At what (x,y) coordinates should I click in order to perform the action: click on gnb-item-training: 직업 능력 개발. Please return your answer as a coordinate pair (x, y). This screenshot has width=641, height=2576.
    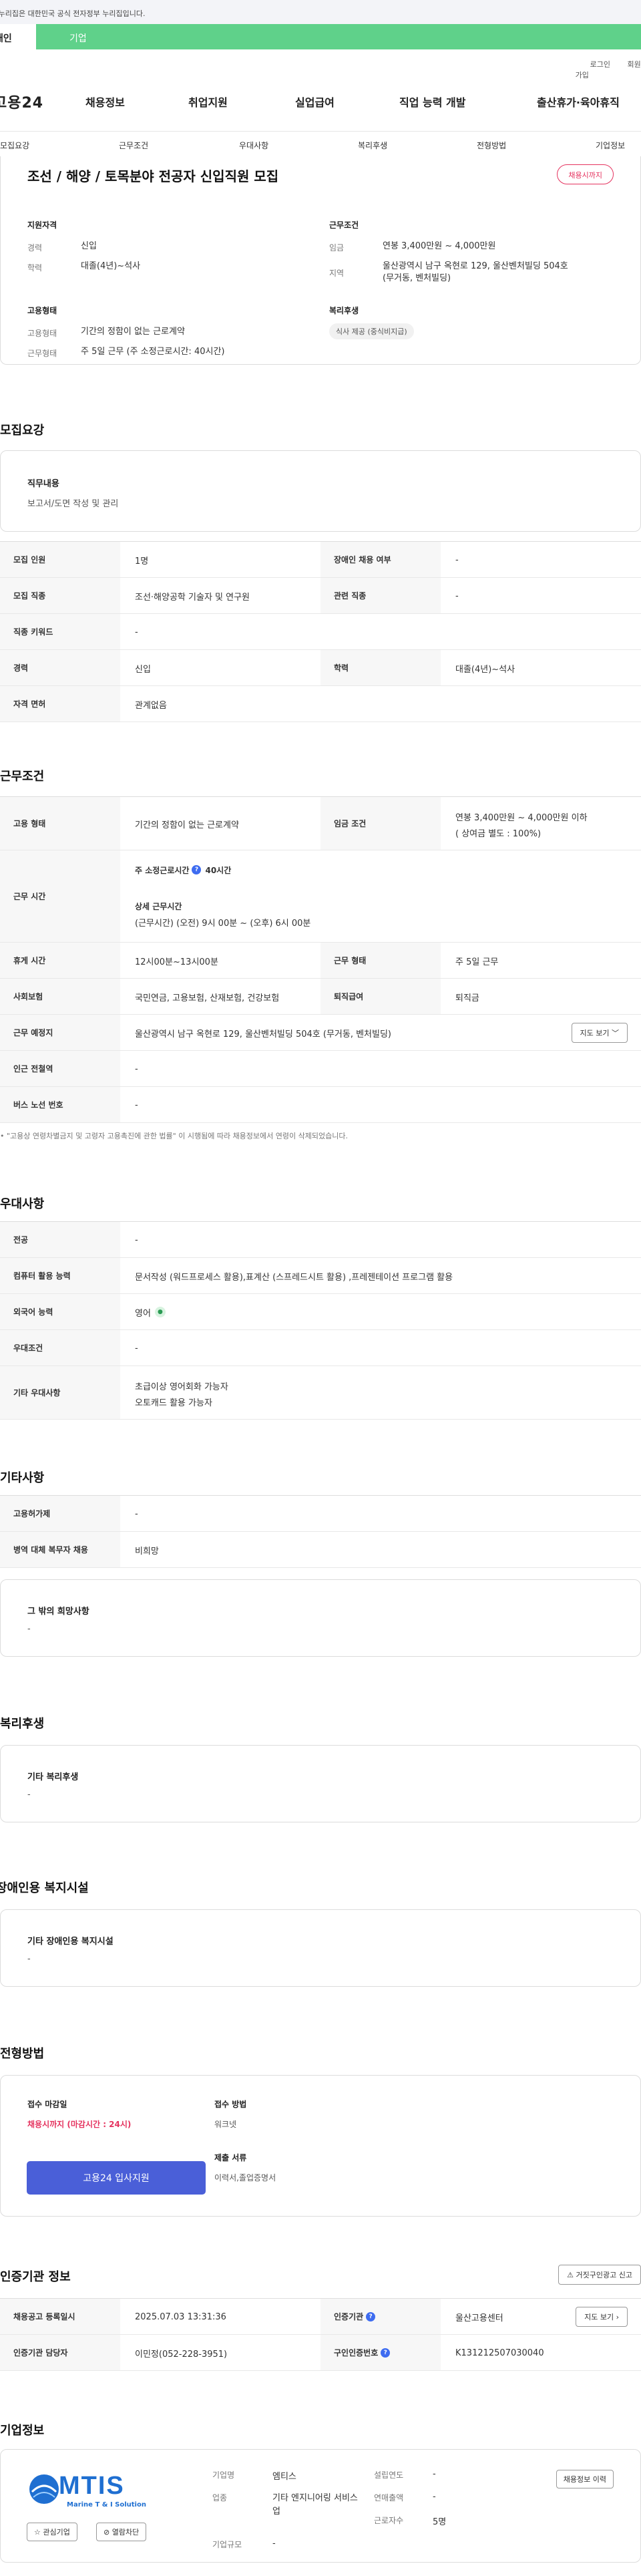
    Looking at the image, I should click on (432, 102).